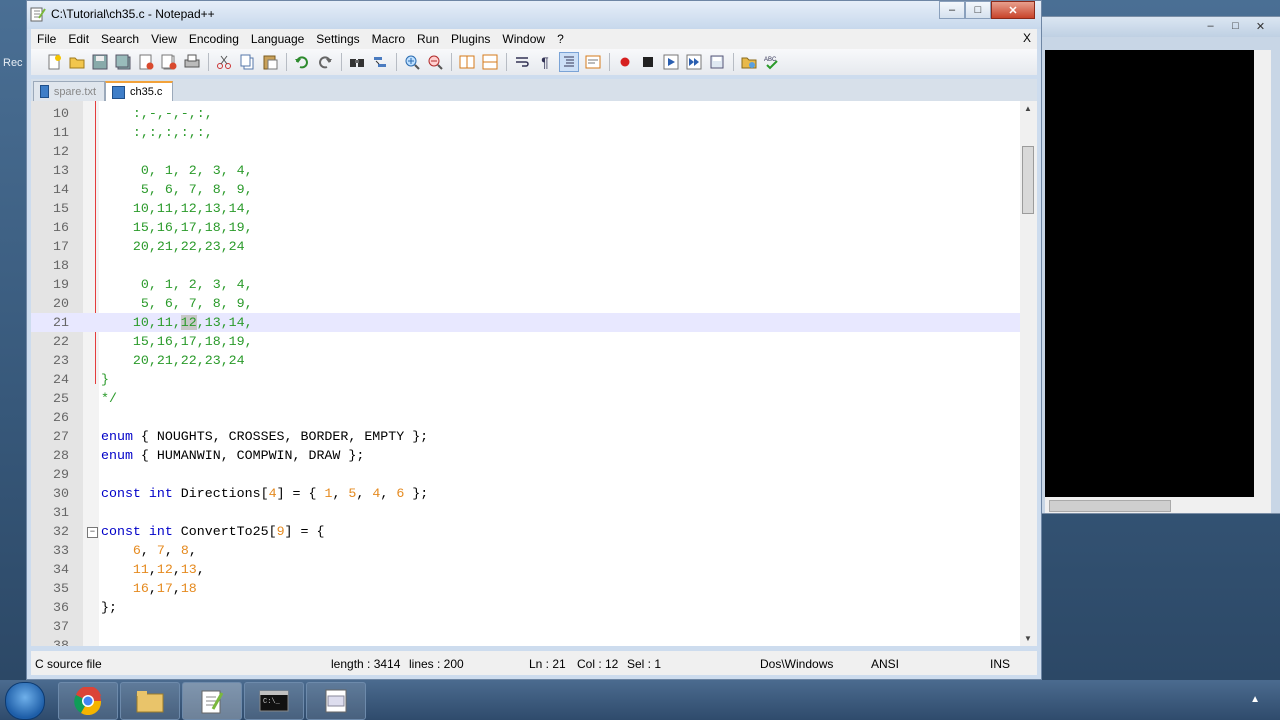 Image resolution: width=1280 pixels, height=720 pixels. I want to click on code-line: 26, so click(534, 417).